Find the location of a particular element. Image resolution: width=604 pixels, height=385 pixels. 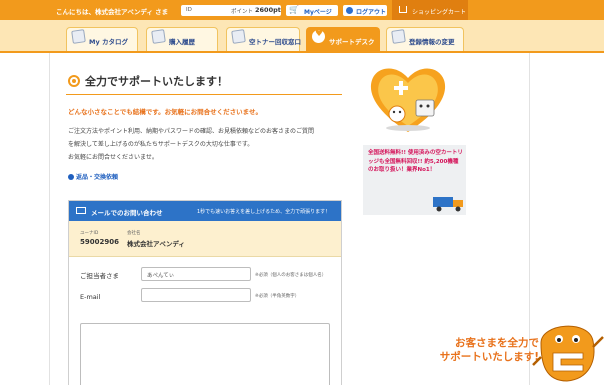

logout-button: ログアウト is located at coordinates (365, 10).